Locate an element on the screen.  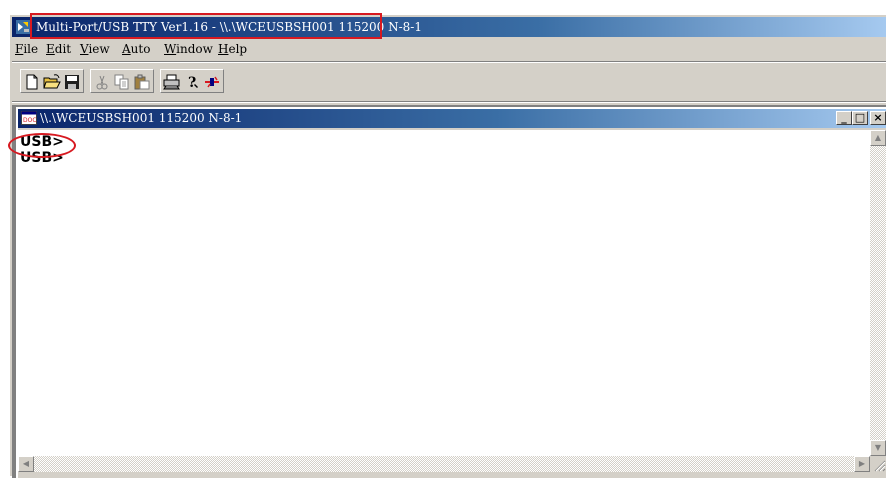
file-tool-group is located at coordinates (52, 81).